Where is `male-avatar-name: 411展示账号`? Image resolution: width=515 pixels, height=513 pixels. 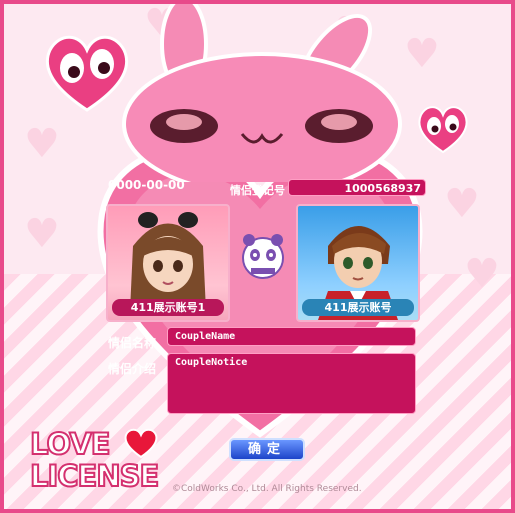 male-avatar-name: 411展示账号 is located at coordinates (358, 307).